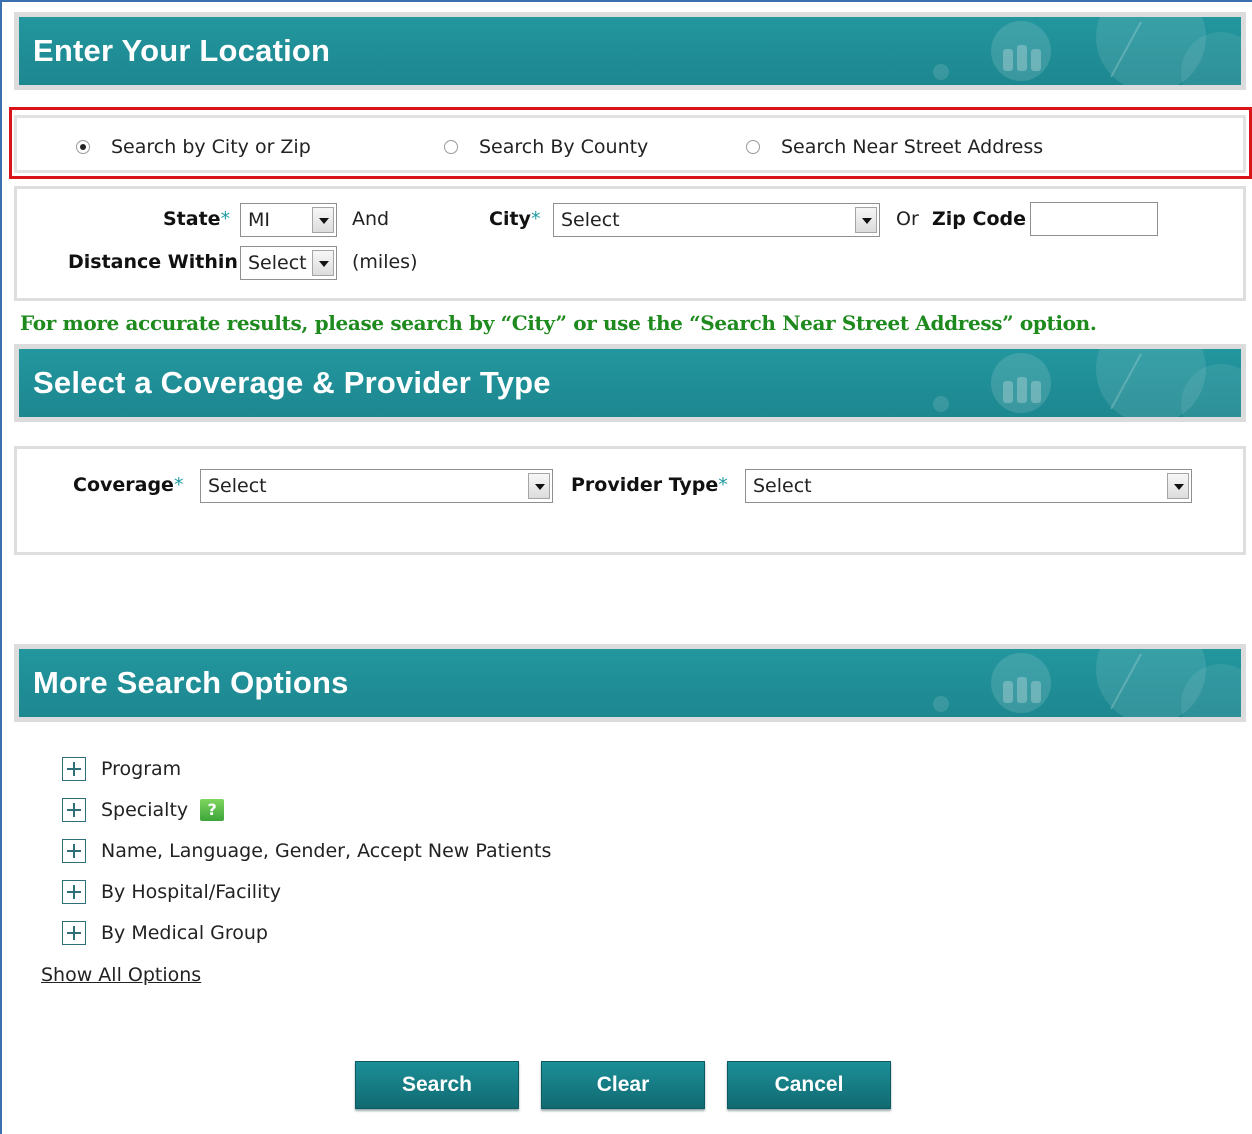 Image resolution: width=1252 pixels, height=1134 pixels. What do you see at coordinates (211, 147) in the screenshot?
I see `radio-city-zip-label: Search by City or Zip` at bounding box center [211, 147].